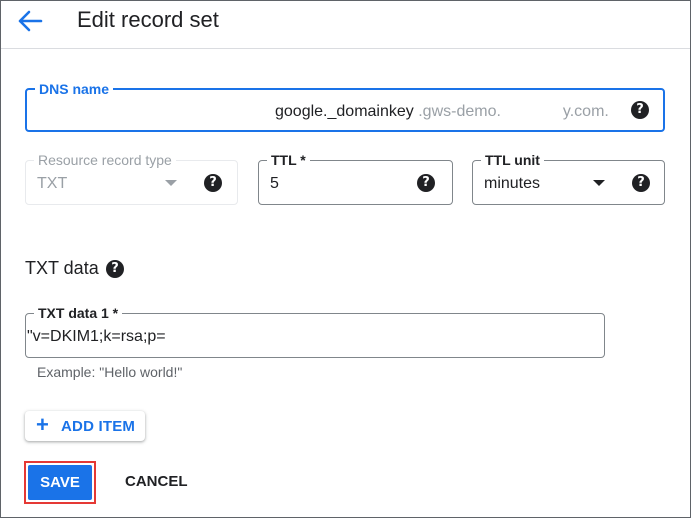 The image size is (691, 518). What do you see at coordinates (156, 481) in the screenshot?
I see `cancel-button: CANCEL` at bounding box center [156, 481].